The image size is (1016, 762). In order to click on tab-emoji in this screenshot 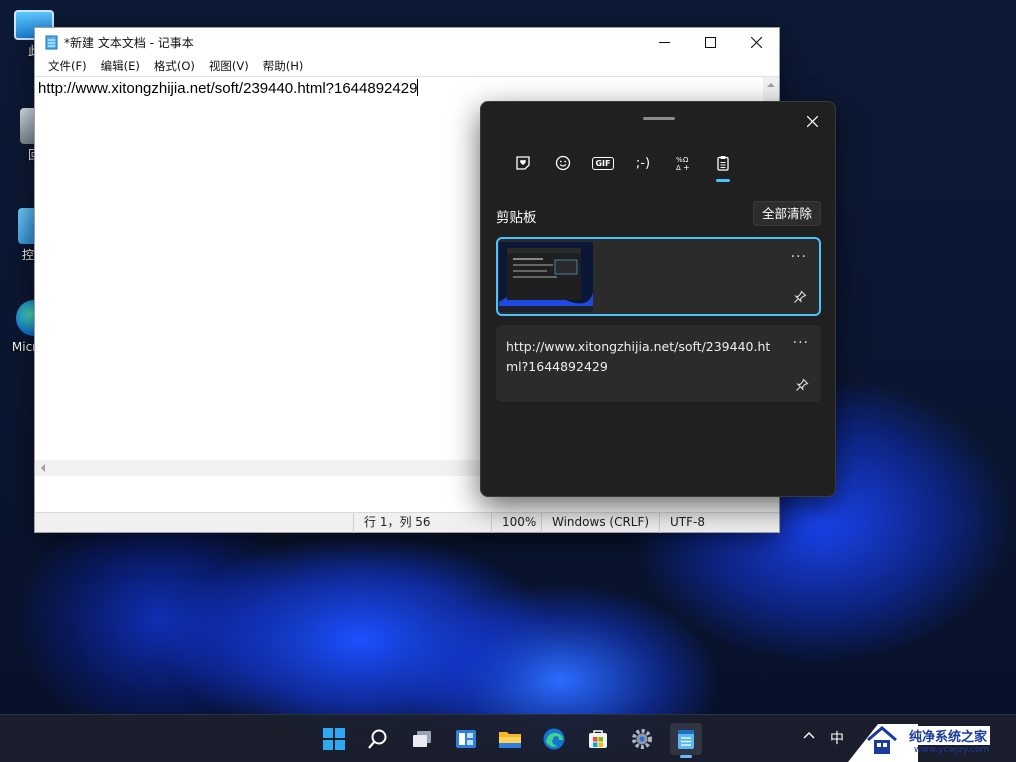, I will do `click(563, 163)`.